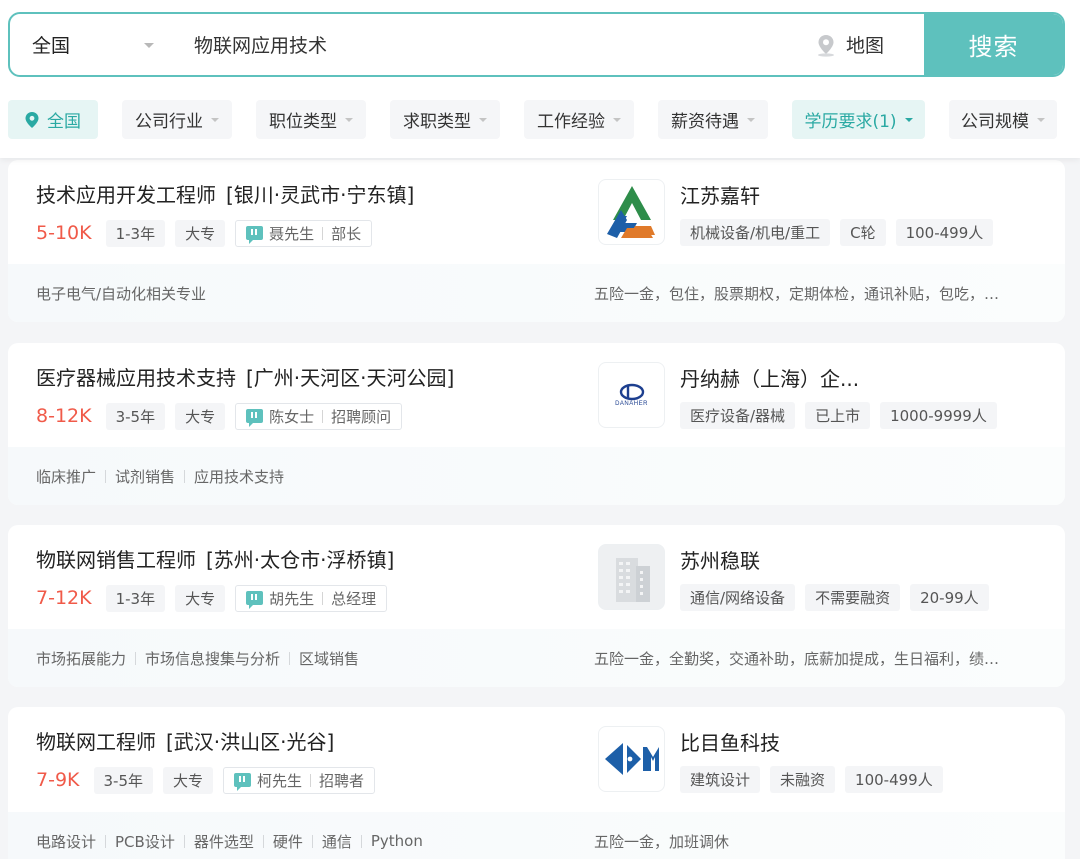 The image size is (1080, 859). I want to click on filter-industry-label: 公司行业, so click(169, 122).